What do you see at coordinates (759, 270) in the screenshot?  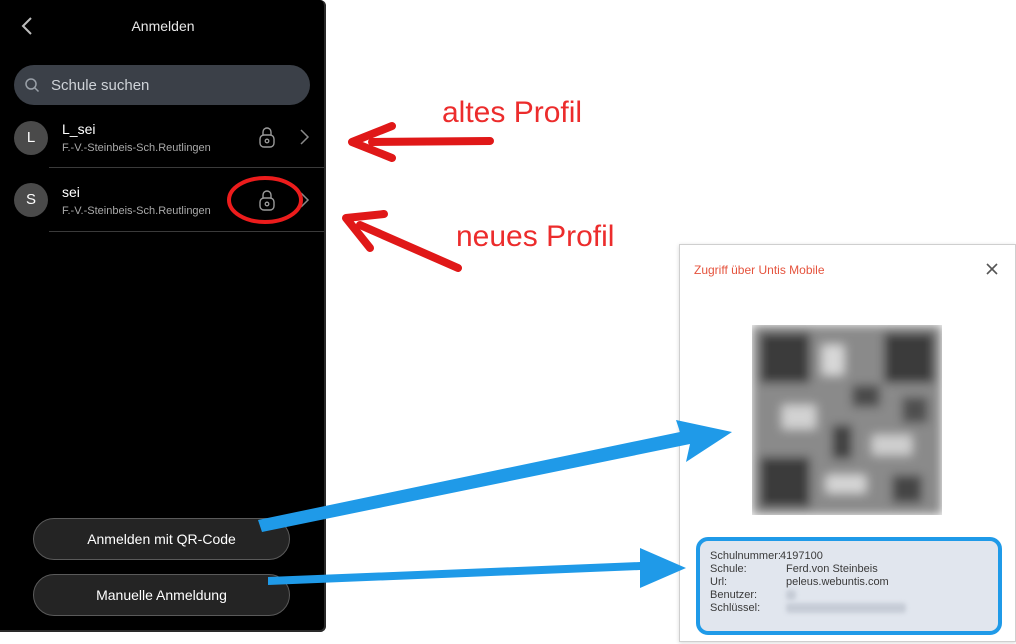 I see `dialog-title: Zugriff über Untis Mobile` at bounding box center [759, 270].